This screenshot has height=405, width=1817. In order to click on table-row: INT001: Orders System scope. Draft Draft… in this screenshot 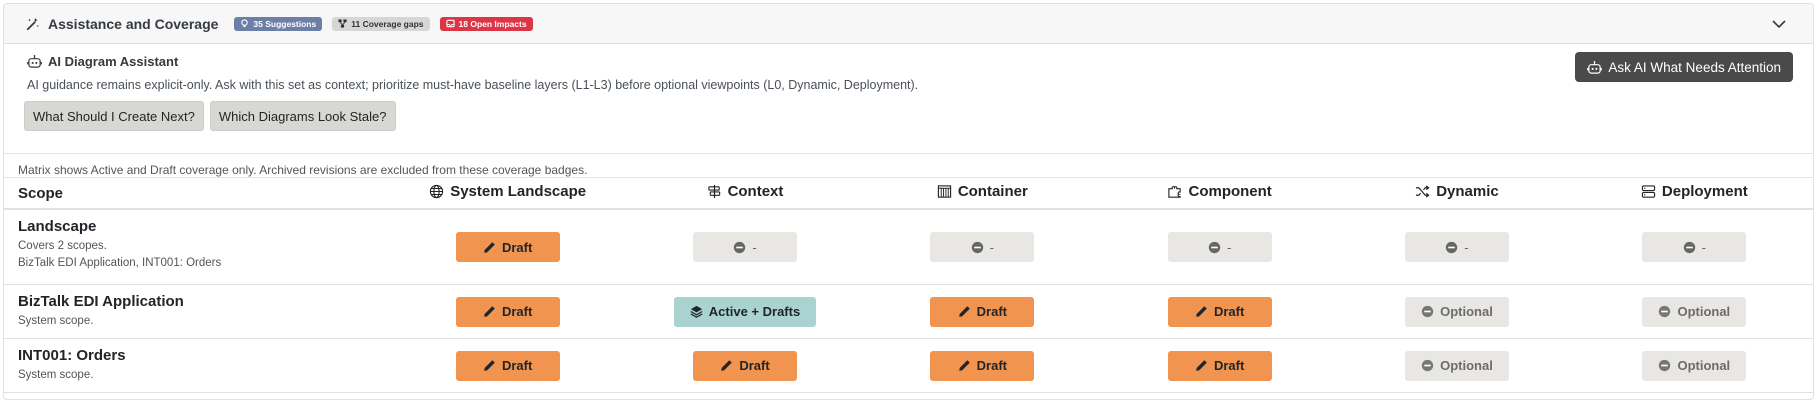, I will do `click(908, 365)`.